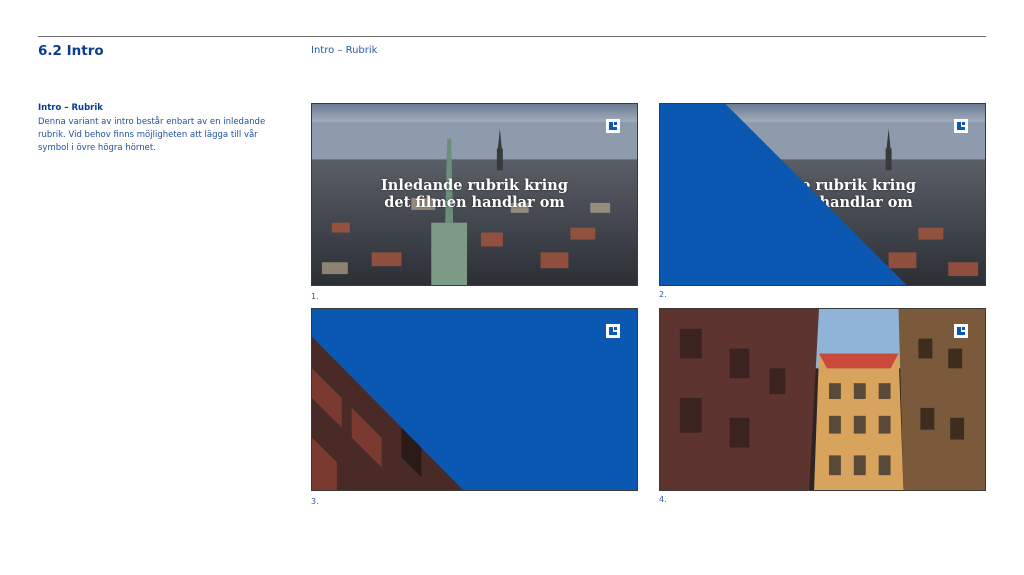 This screenshot has height=575, width=1024. Describe the element at coordinates (474, 185) in the screenshot. I see `intro-headline-line1: Inledande rubrik kring` at that location.